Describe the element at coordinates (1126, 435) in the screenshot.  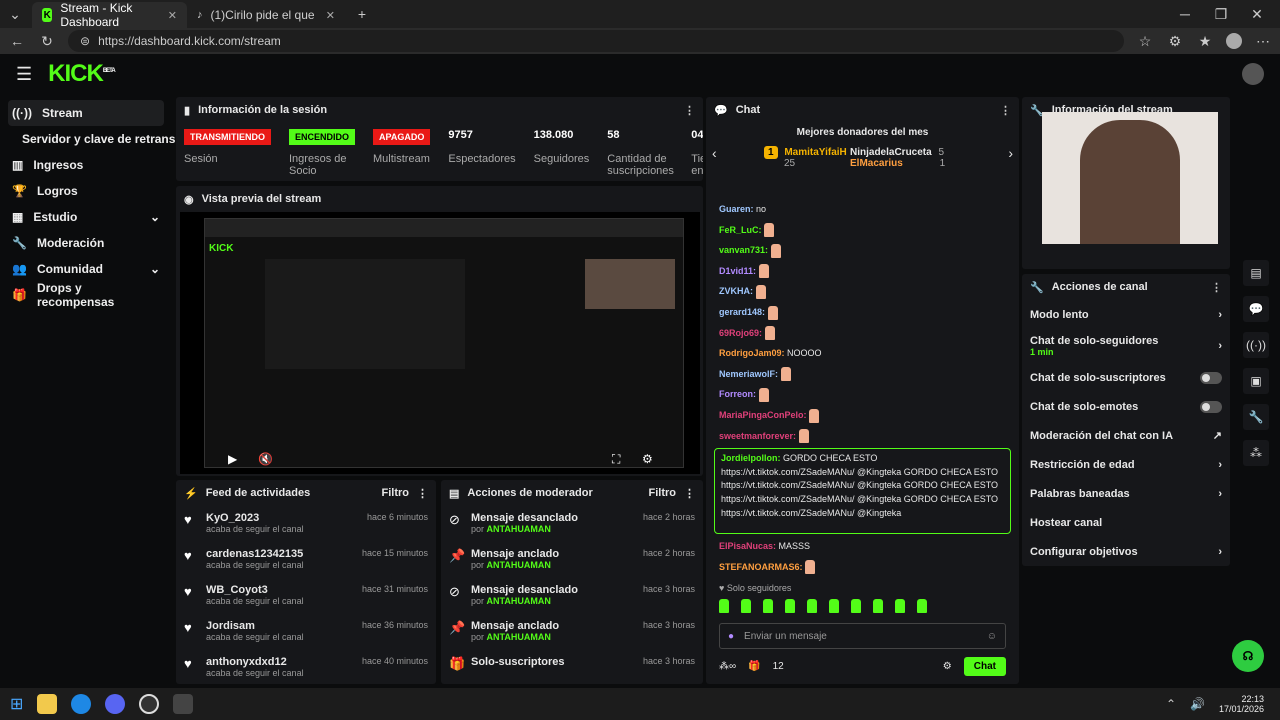
I see `ai-moderation-row: Moderación del chat con IA ↗` at that location.